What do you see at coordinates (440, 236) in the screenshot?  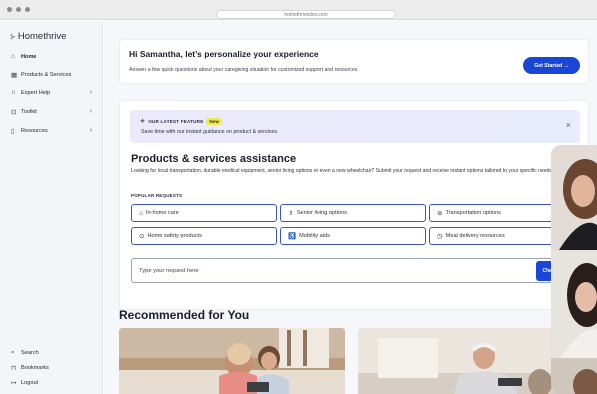 I see `clock-icon: ◷` at bounding box center [440, 236].